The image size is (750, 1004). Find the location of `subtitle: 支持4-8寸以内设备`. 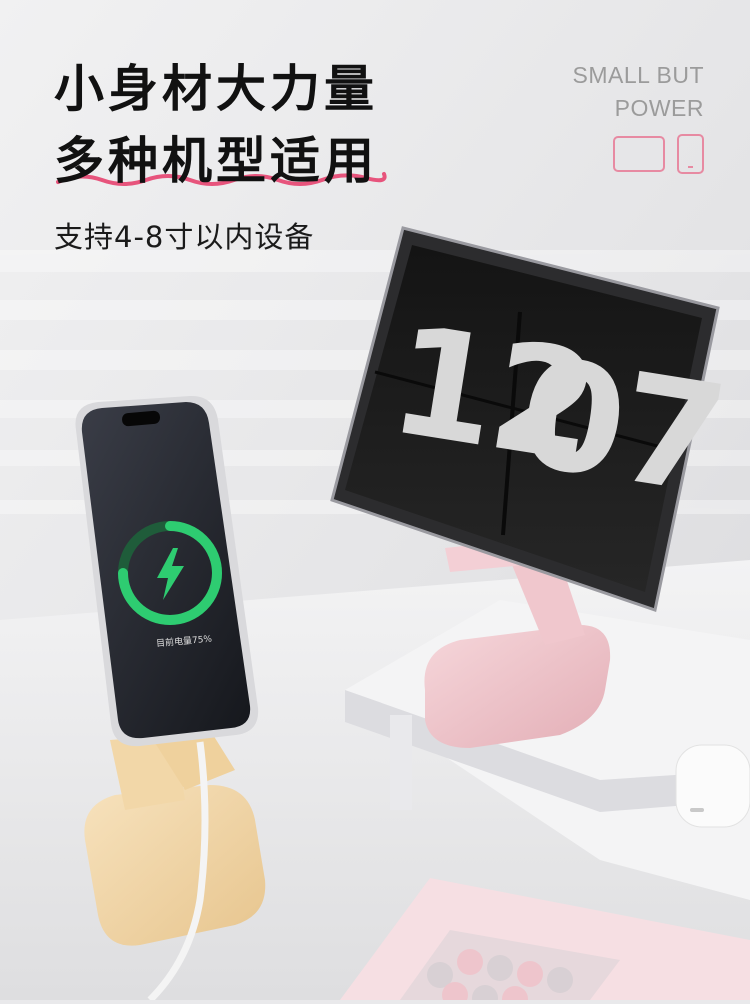

subtitle: 支持4-8寸以内设备 is located at coordinates (184, 237).